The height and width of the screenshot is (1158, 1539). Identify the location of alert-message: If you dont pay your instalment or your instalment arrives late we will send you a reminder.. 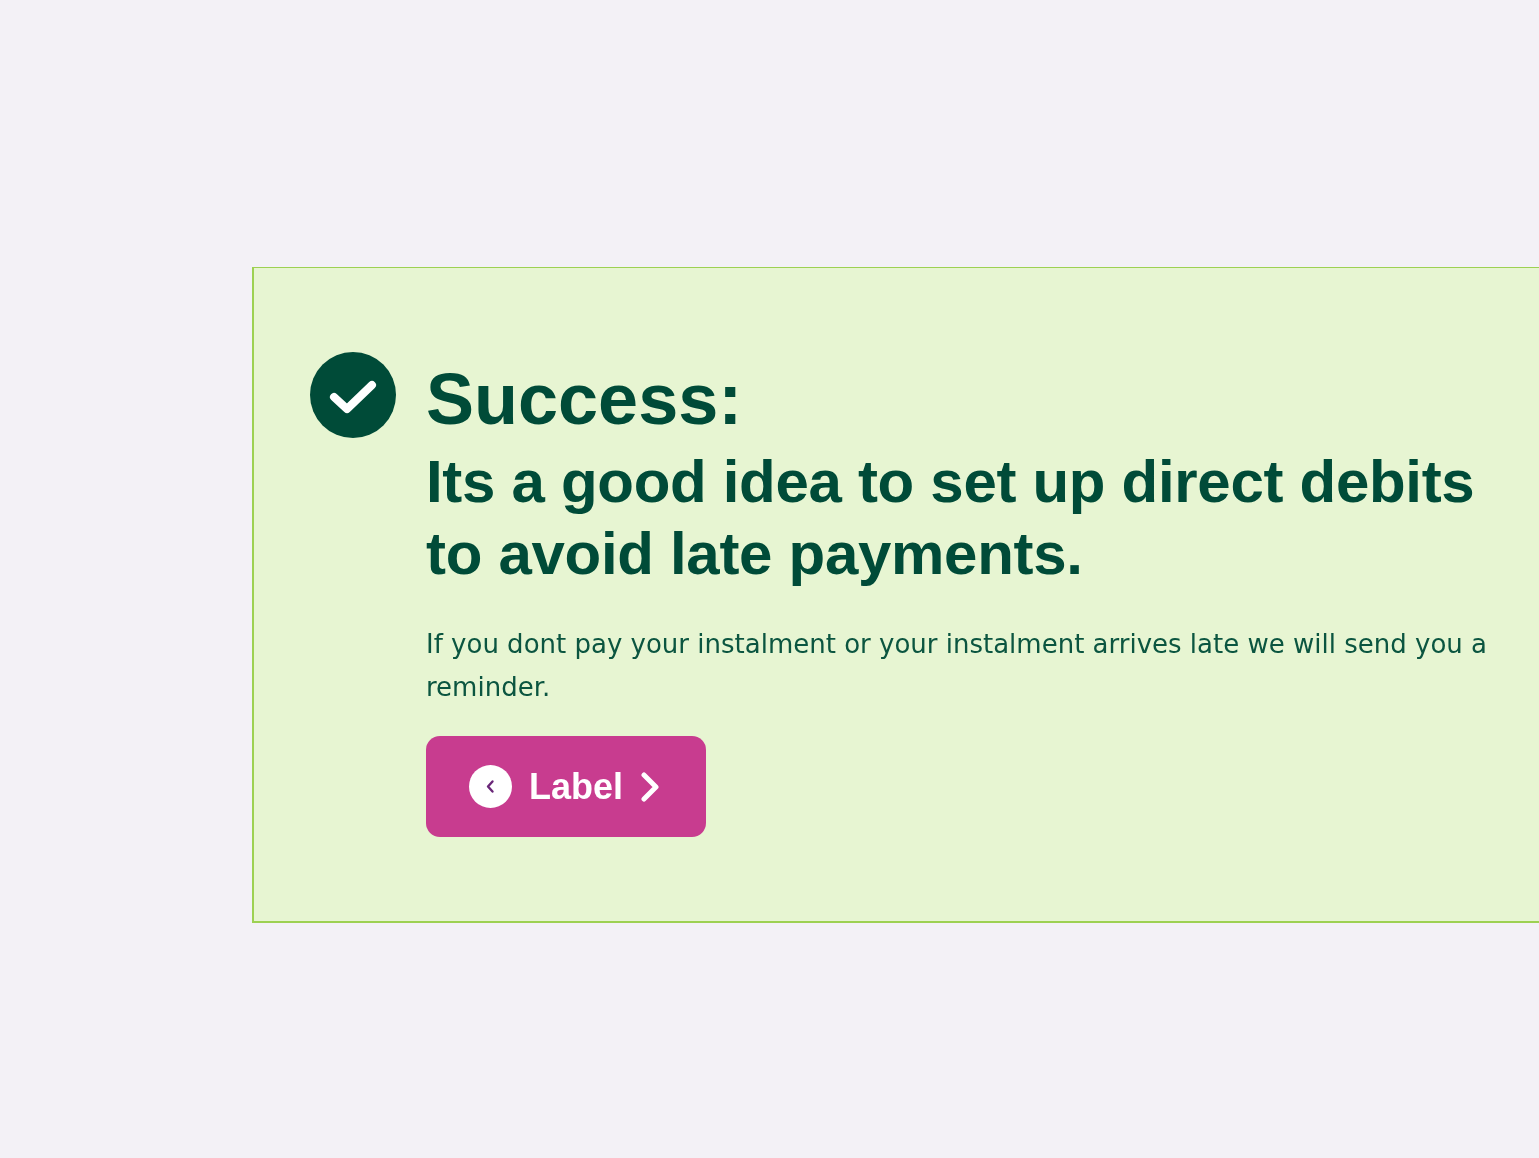
(957, 666).